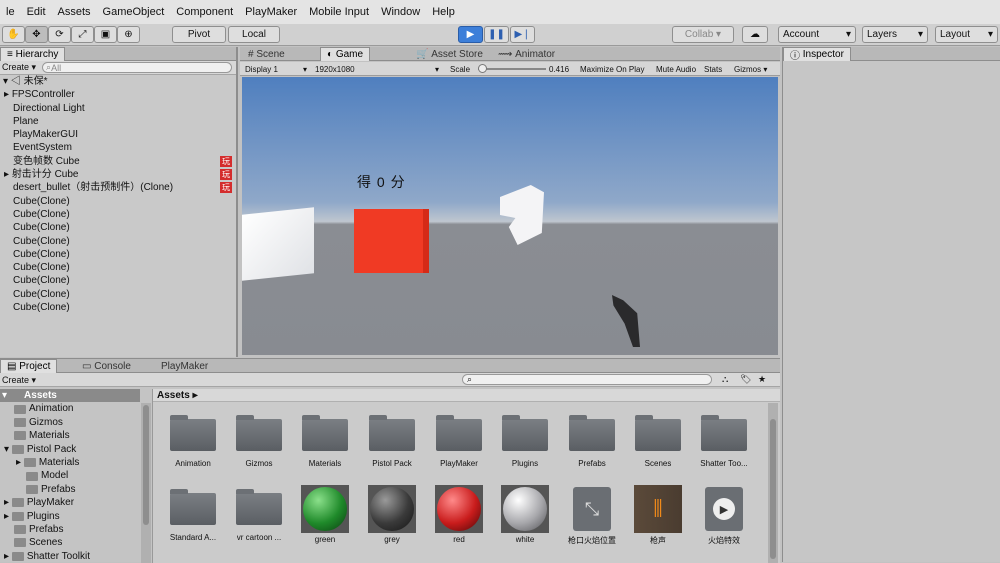 Image resolution: width=1000 pixels, height=563 pixels. Describe the element at coordinates (59, 34) in the screenshot. I see `rotate-tool-icon: ⟳` at that location.